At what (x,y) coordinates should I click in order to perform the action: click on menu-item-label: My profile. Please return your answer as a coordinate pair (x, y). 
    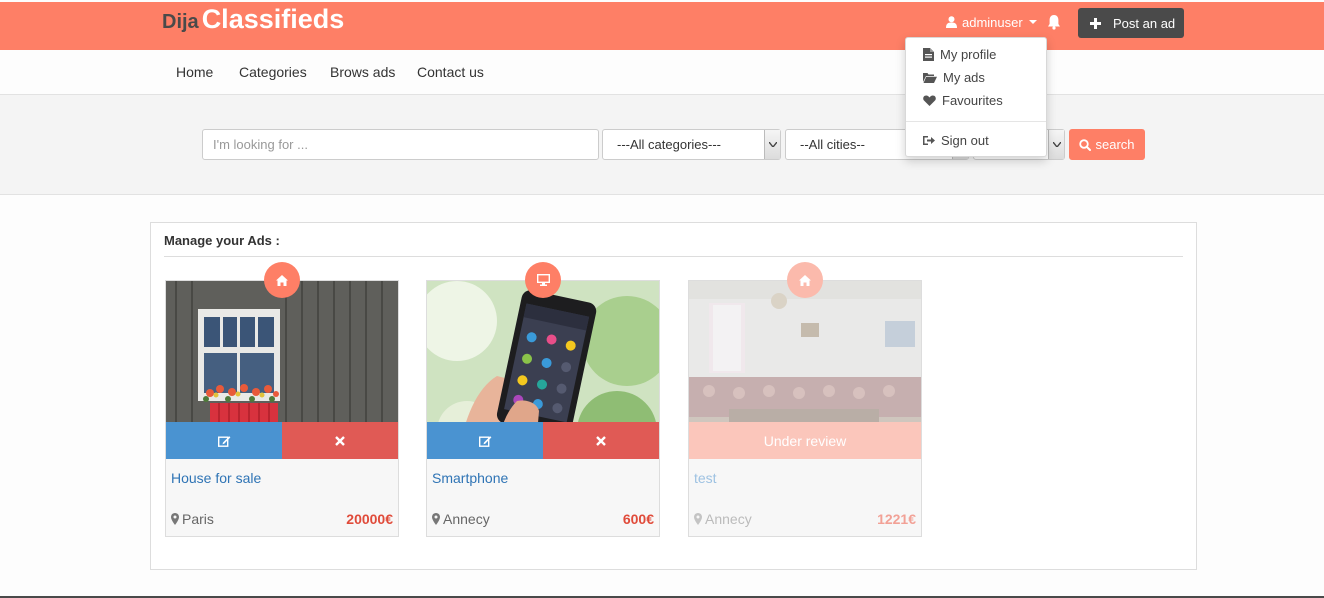
    Looking at the image, I should click on (968, 54).